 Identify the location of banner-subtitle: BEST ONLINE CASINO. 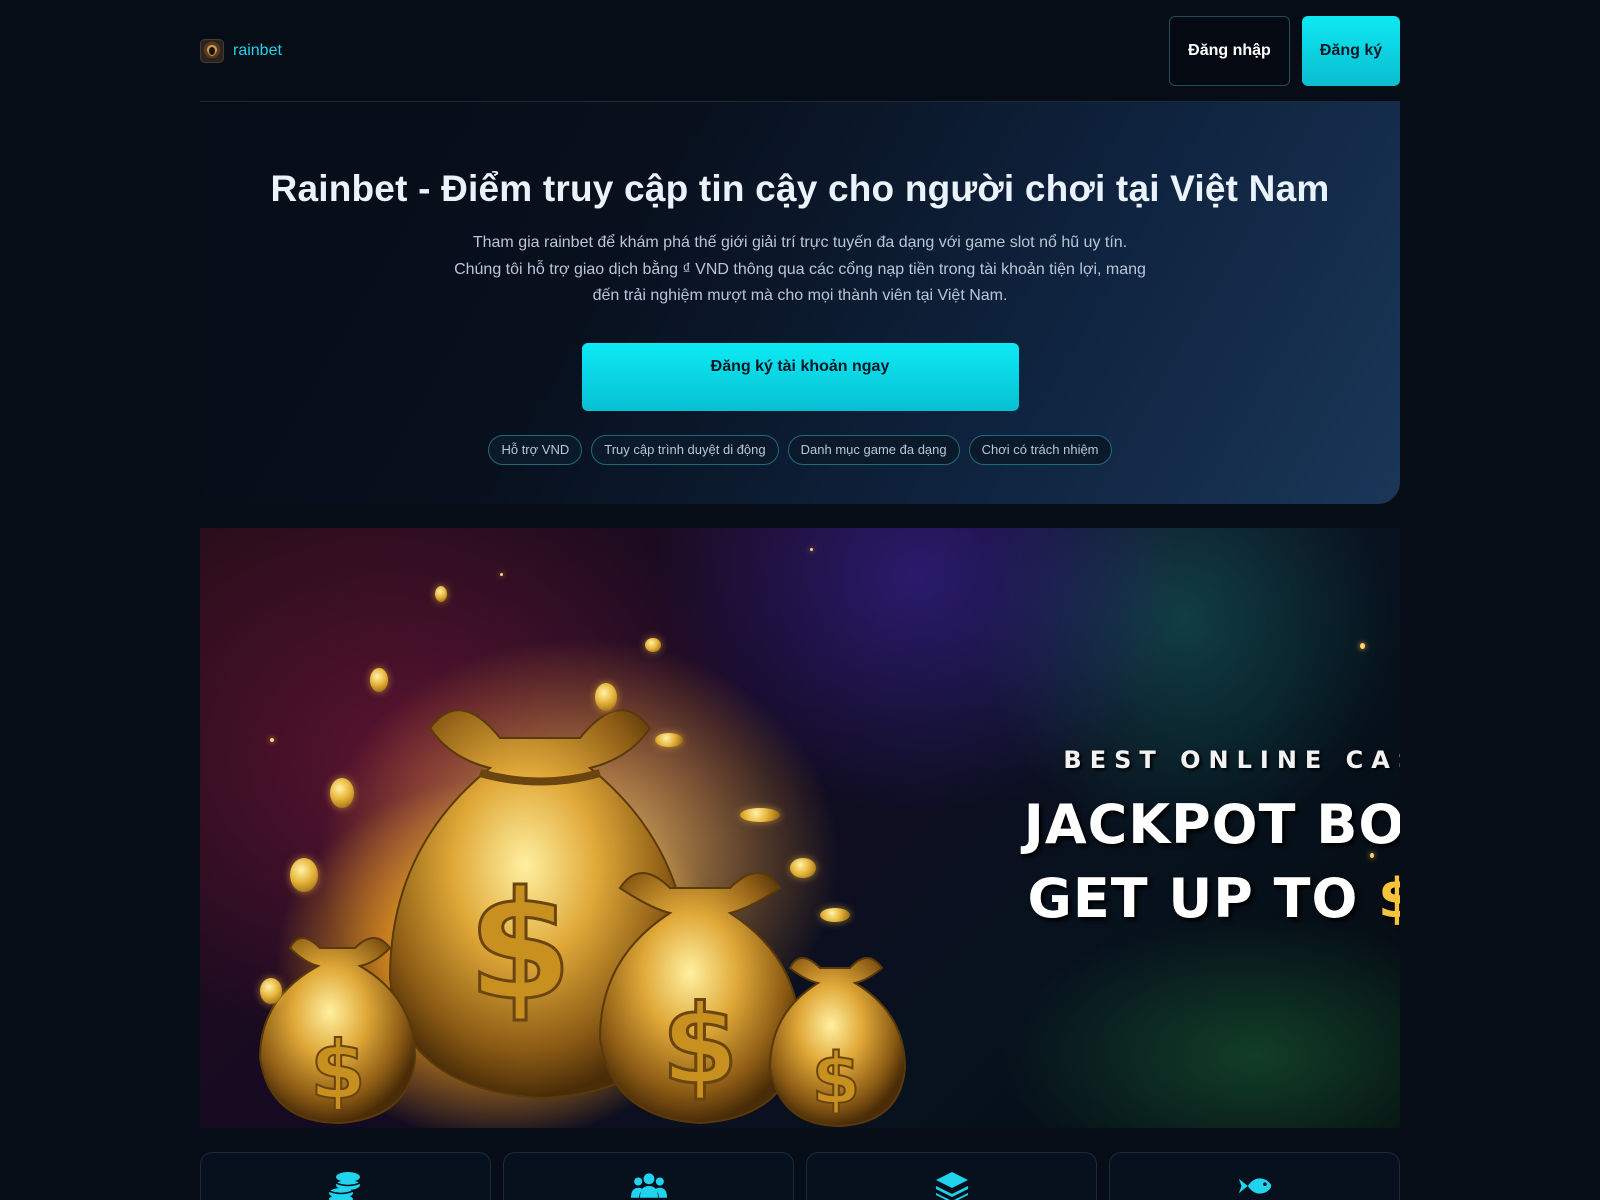
(1231, 760).